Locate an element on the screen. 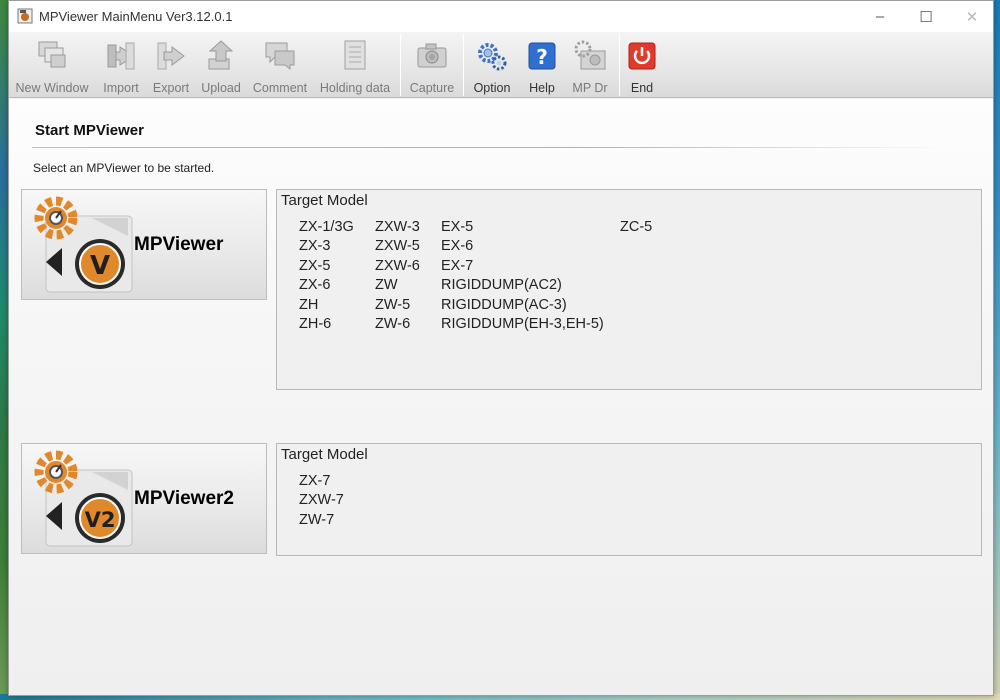 The width and height of the screenshot is (1000, 700). mp-dr-button: MP Dr is located at coordinates (590, 65).